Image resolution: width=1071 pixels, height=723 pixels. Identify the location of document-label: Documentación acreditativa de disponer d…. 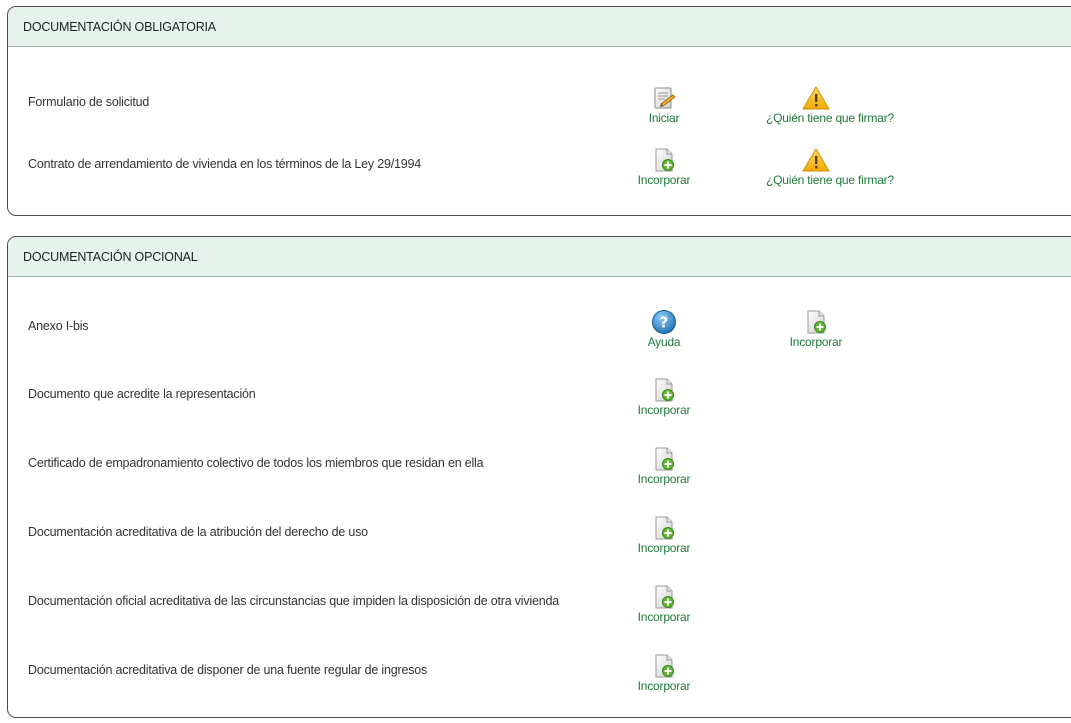
(228, 670).